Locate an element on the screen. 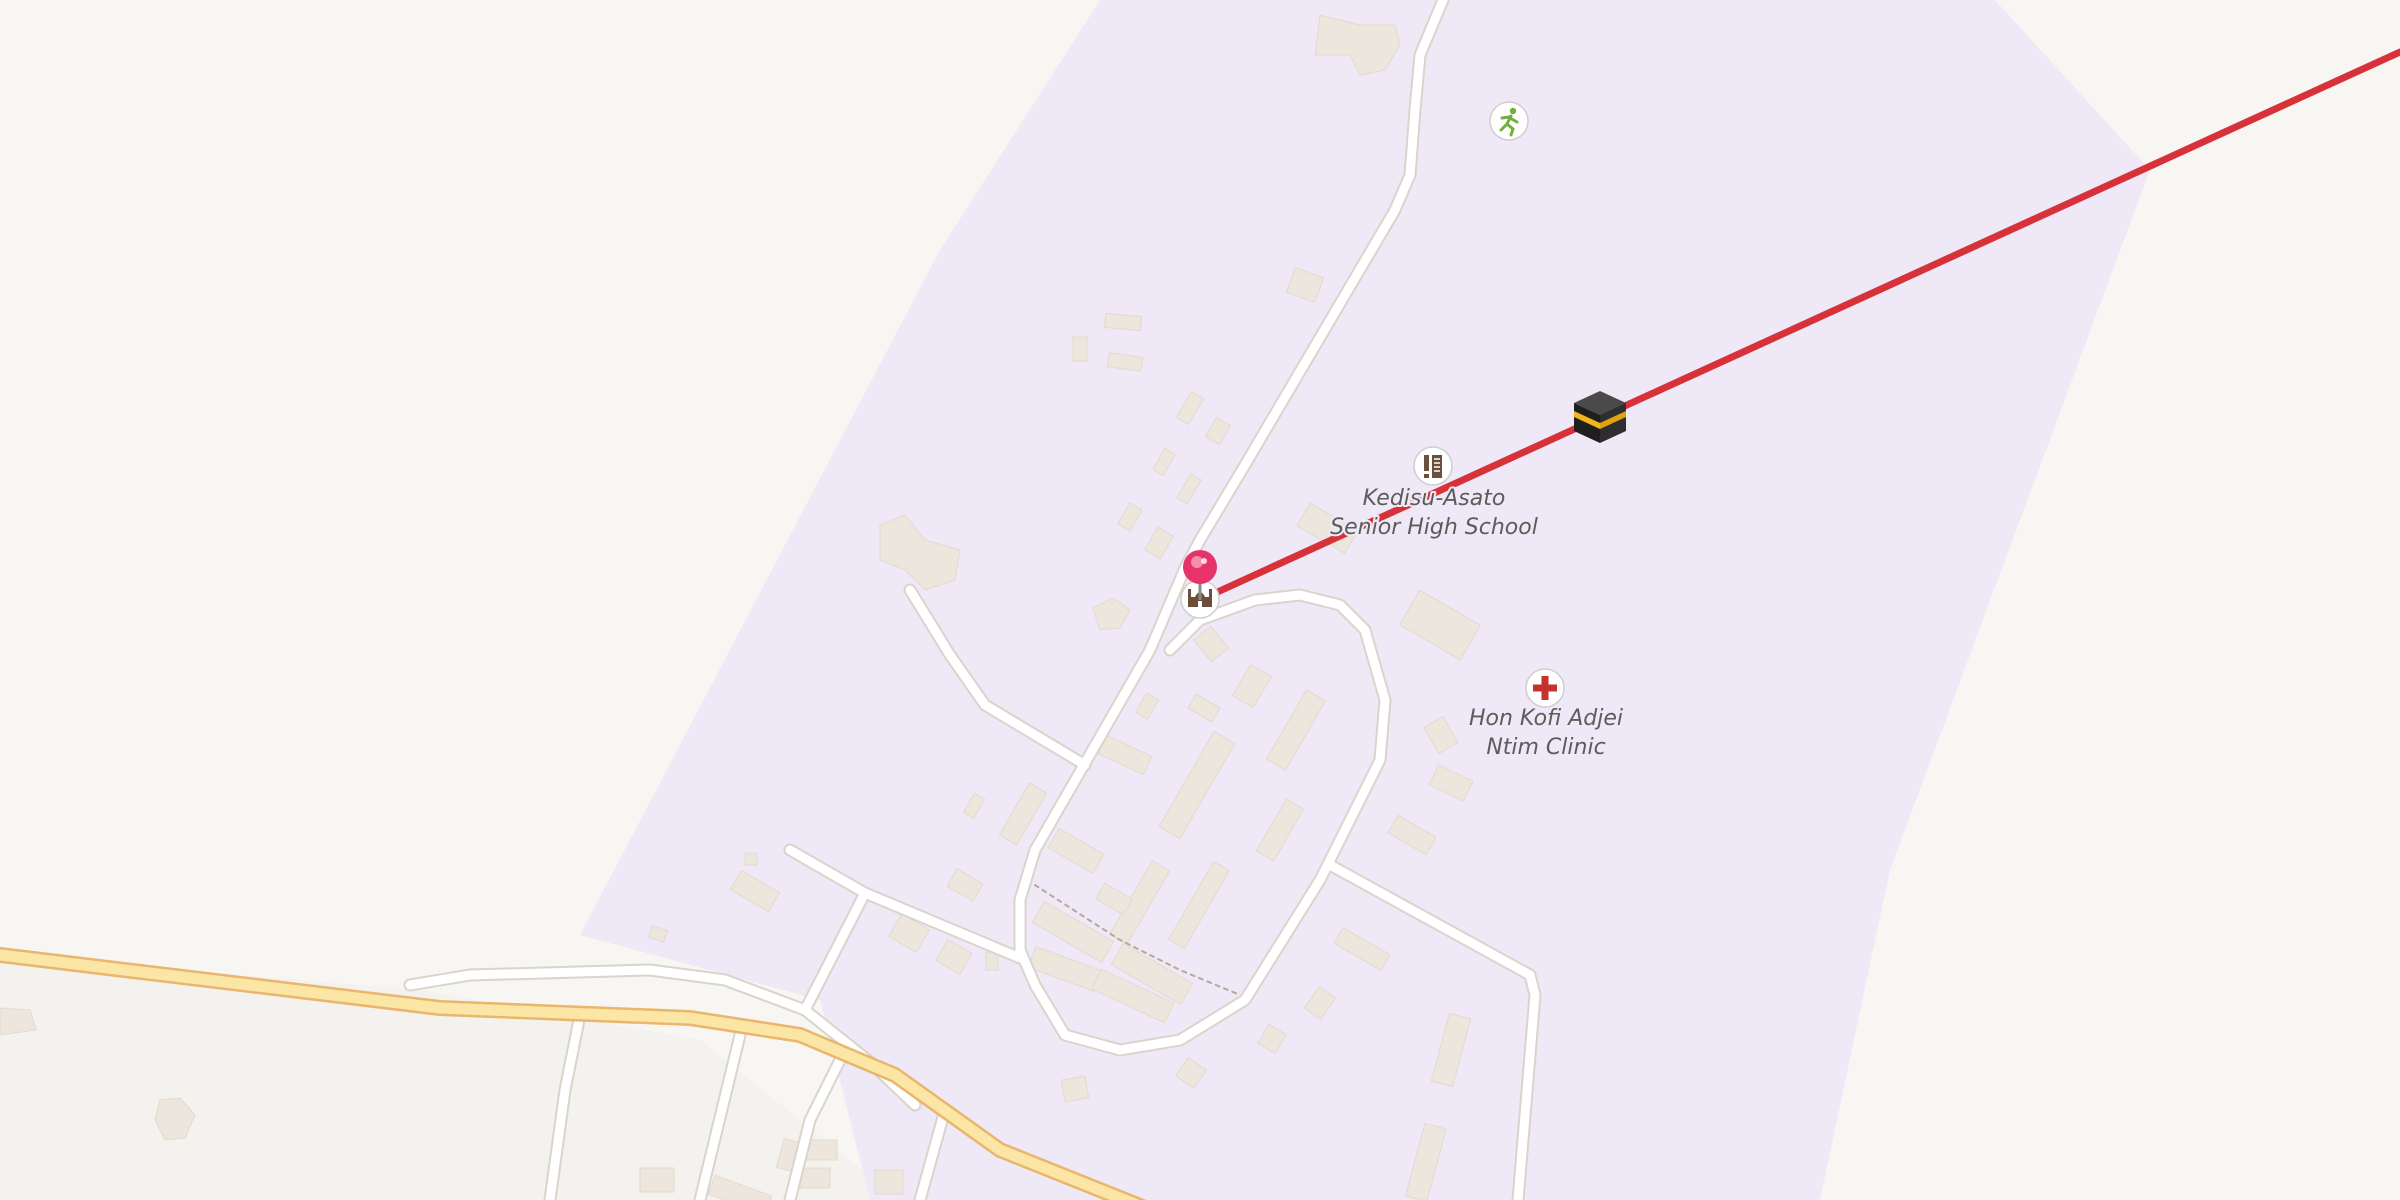  poi-label-school-line1: Kedisu-Asato is located at coordinates (1434, 498).